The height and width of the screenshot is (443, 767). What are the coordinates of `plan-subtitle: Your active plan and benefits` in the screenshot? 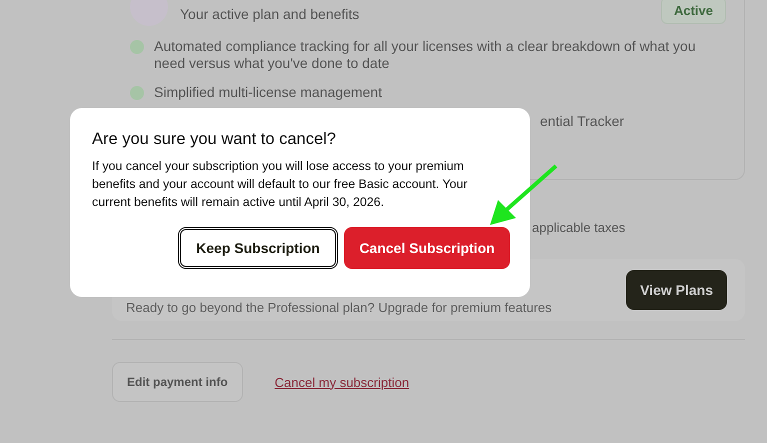 It's located at (270, 14).